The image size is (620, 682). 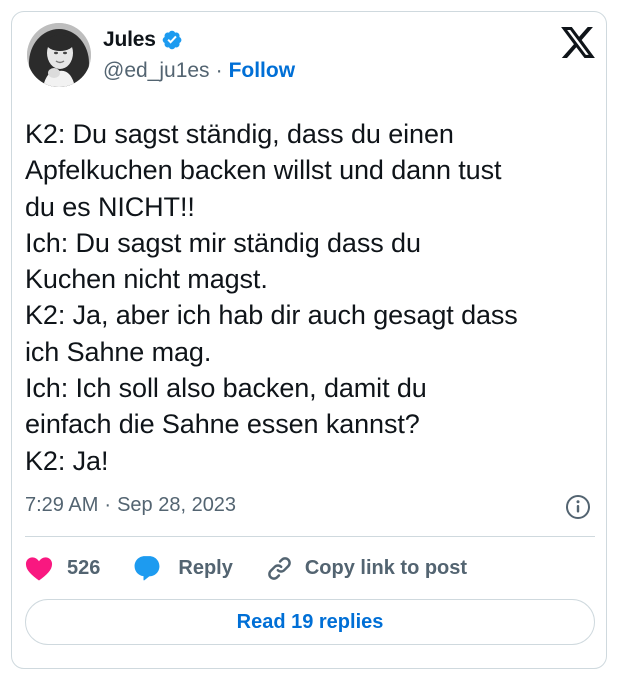 What do you see at coordinates (223, 242) in the screenshot?
I see `tweet-line: Ich: Du sagst mir ständig dass du` at bounding box center [223, 242].